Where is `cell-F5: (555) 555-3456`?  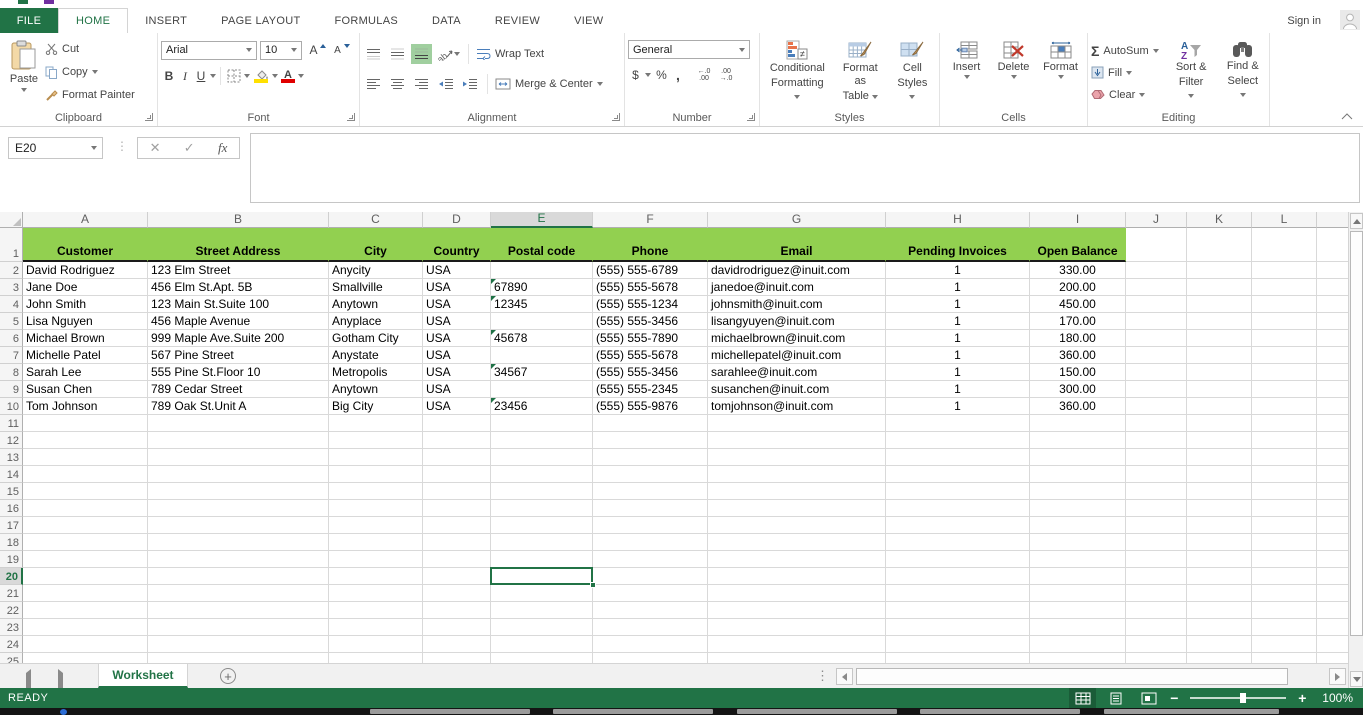
cell-F5: (555) 555-3456 is located at coordinates (650, 321).